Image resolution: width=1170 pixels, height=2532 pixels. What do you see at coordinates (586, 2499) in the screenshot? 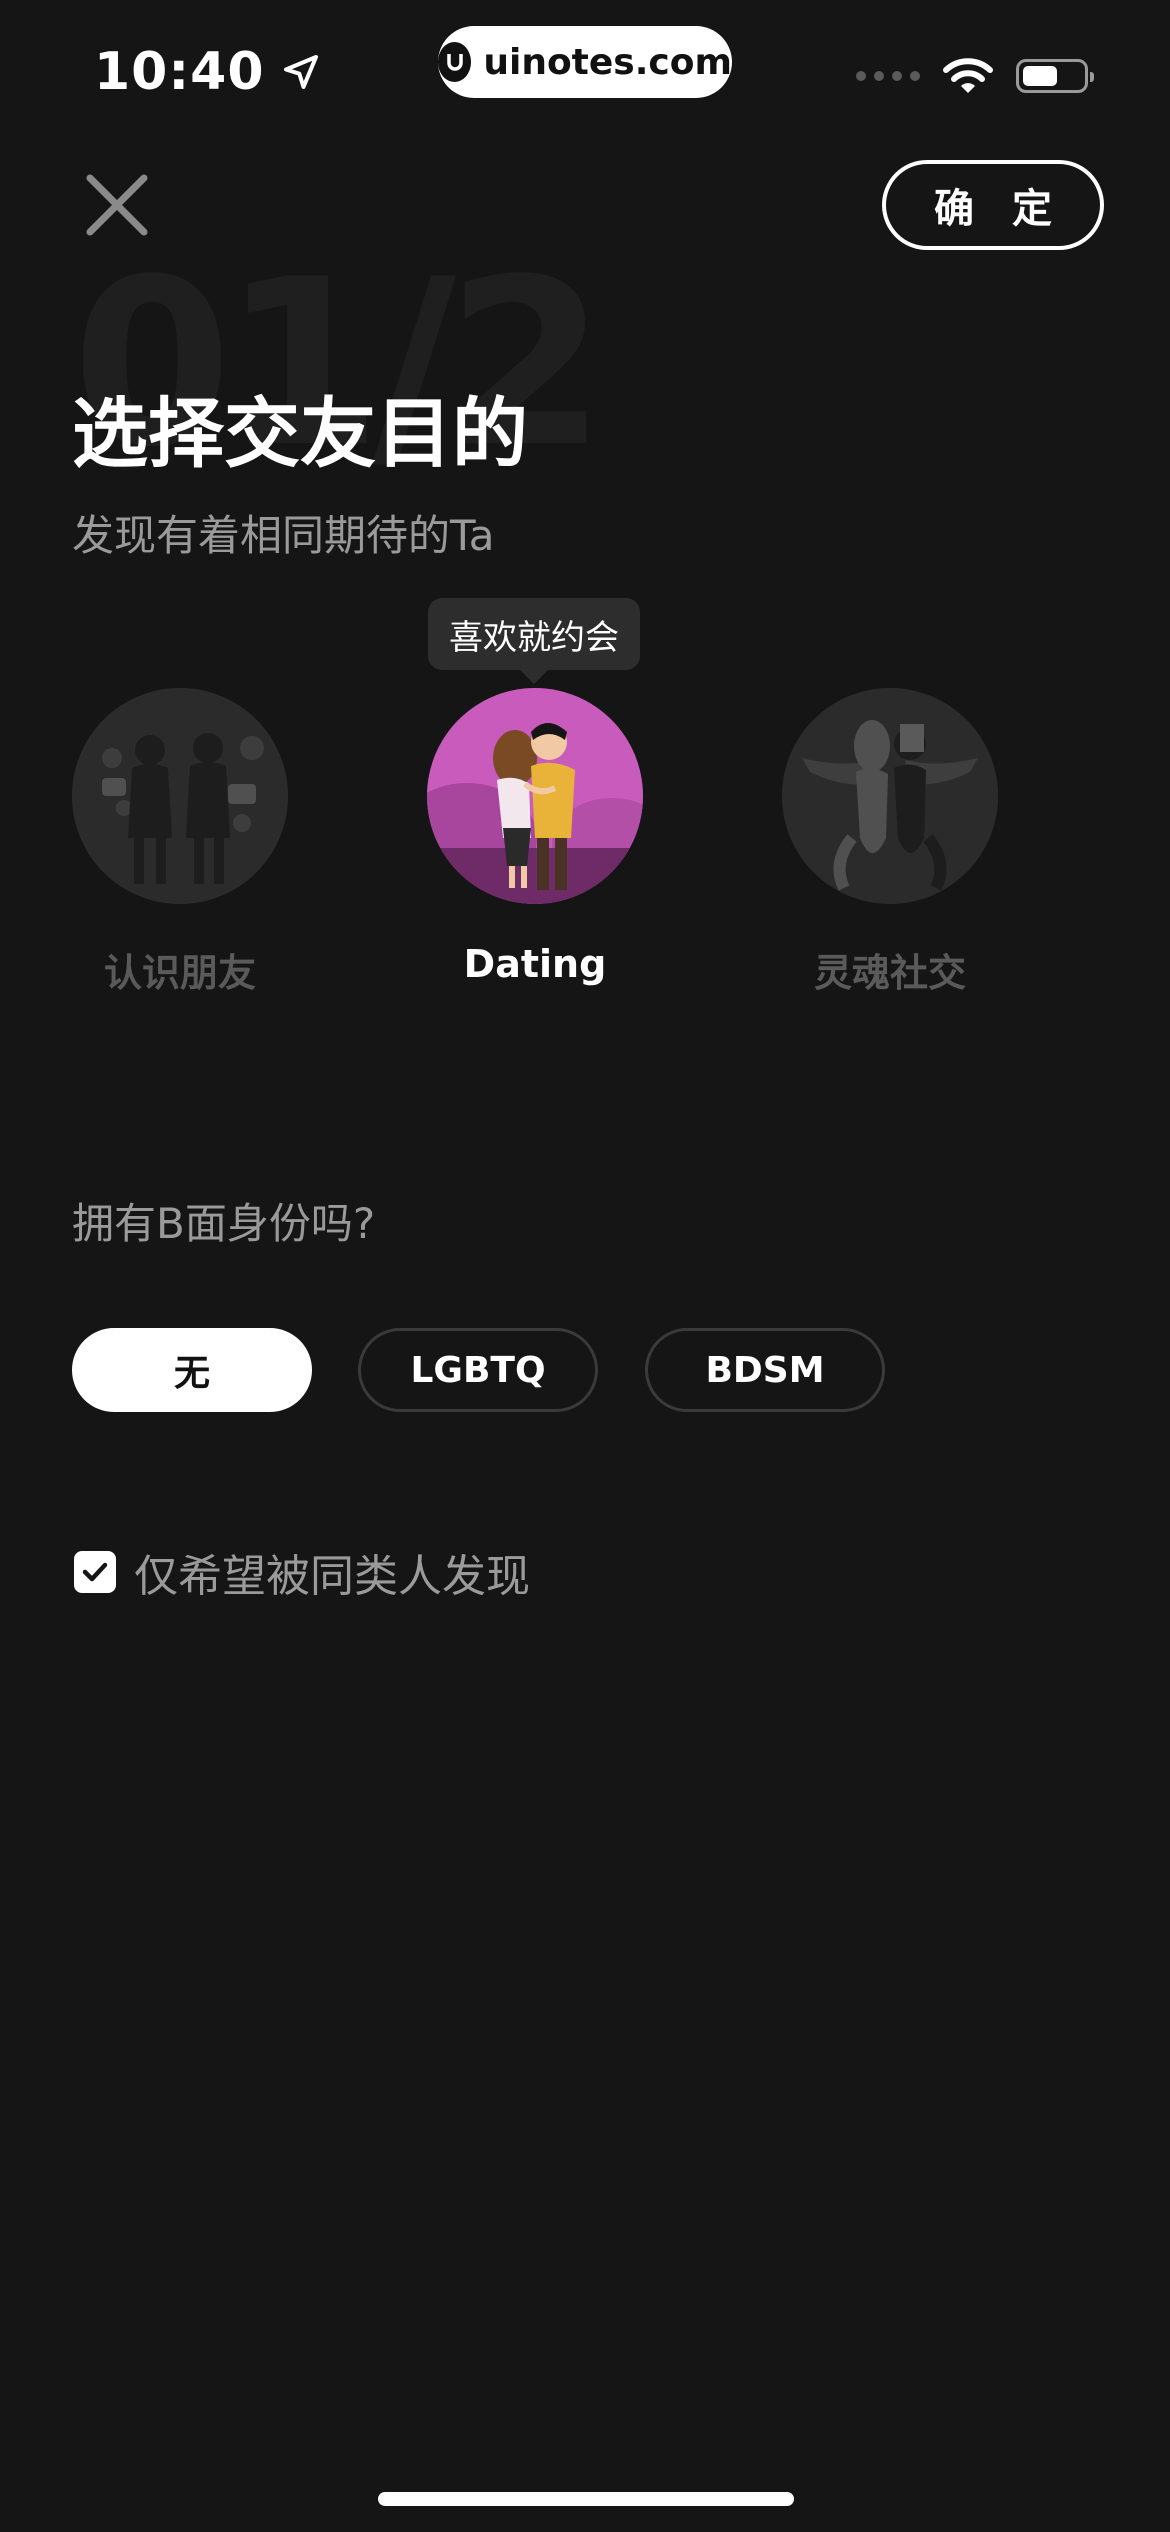
I see `home-indicator` at bounding box center [586, 2499].